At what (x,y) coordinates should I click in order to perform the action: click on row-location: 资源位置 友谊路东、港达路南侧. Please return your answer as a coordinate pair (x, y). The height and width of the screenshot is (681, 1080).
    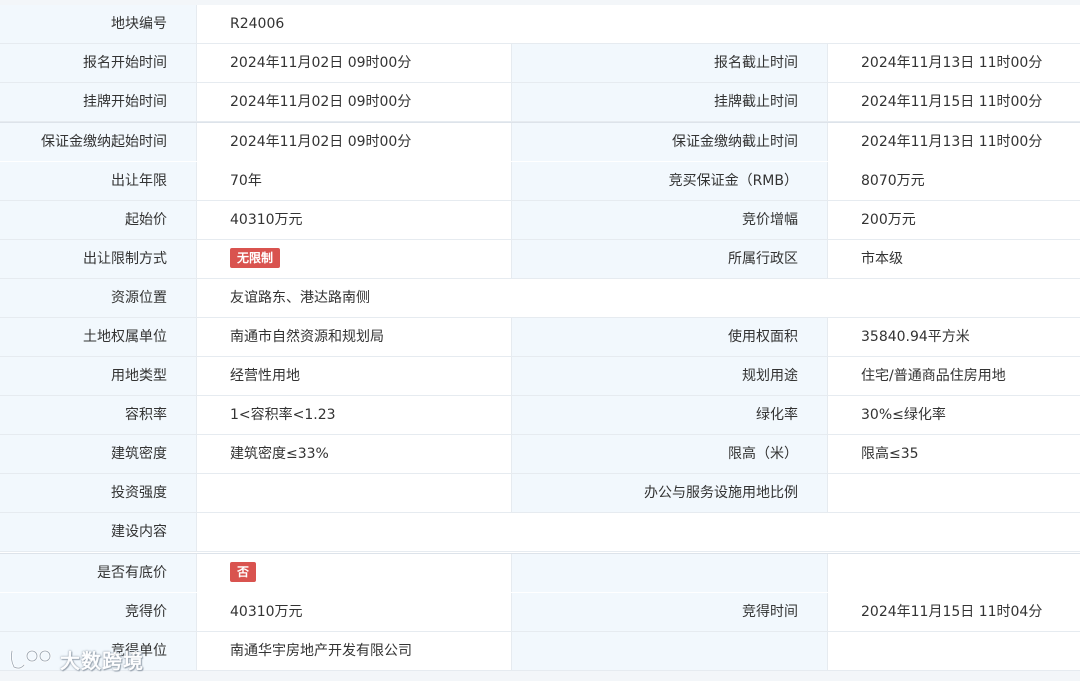
    Looking at the image, I should click on (540, 298).